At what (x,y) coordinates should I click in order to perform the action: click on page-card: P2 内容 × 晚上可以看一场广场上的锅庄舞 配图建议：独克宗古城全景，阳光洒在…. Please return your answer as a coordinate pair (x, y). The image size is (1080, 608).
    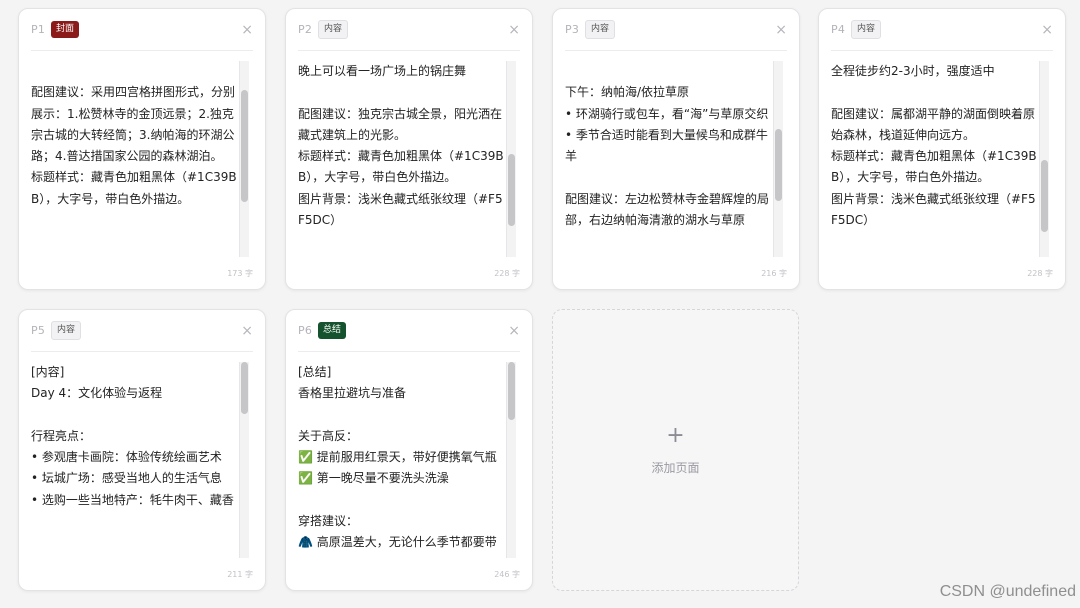
    Looking at the image, I should click on (409, 149).